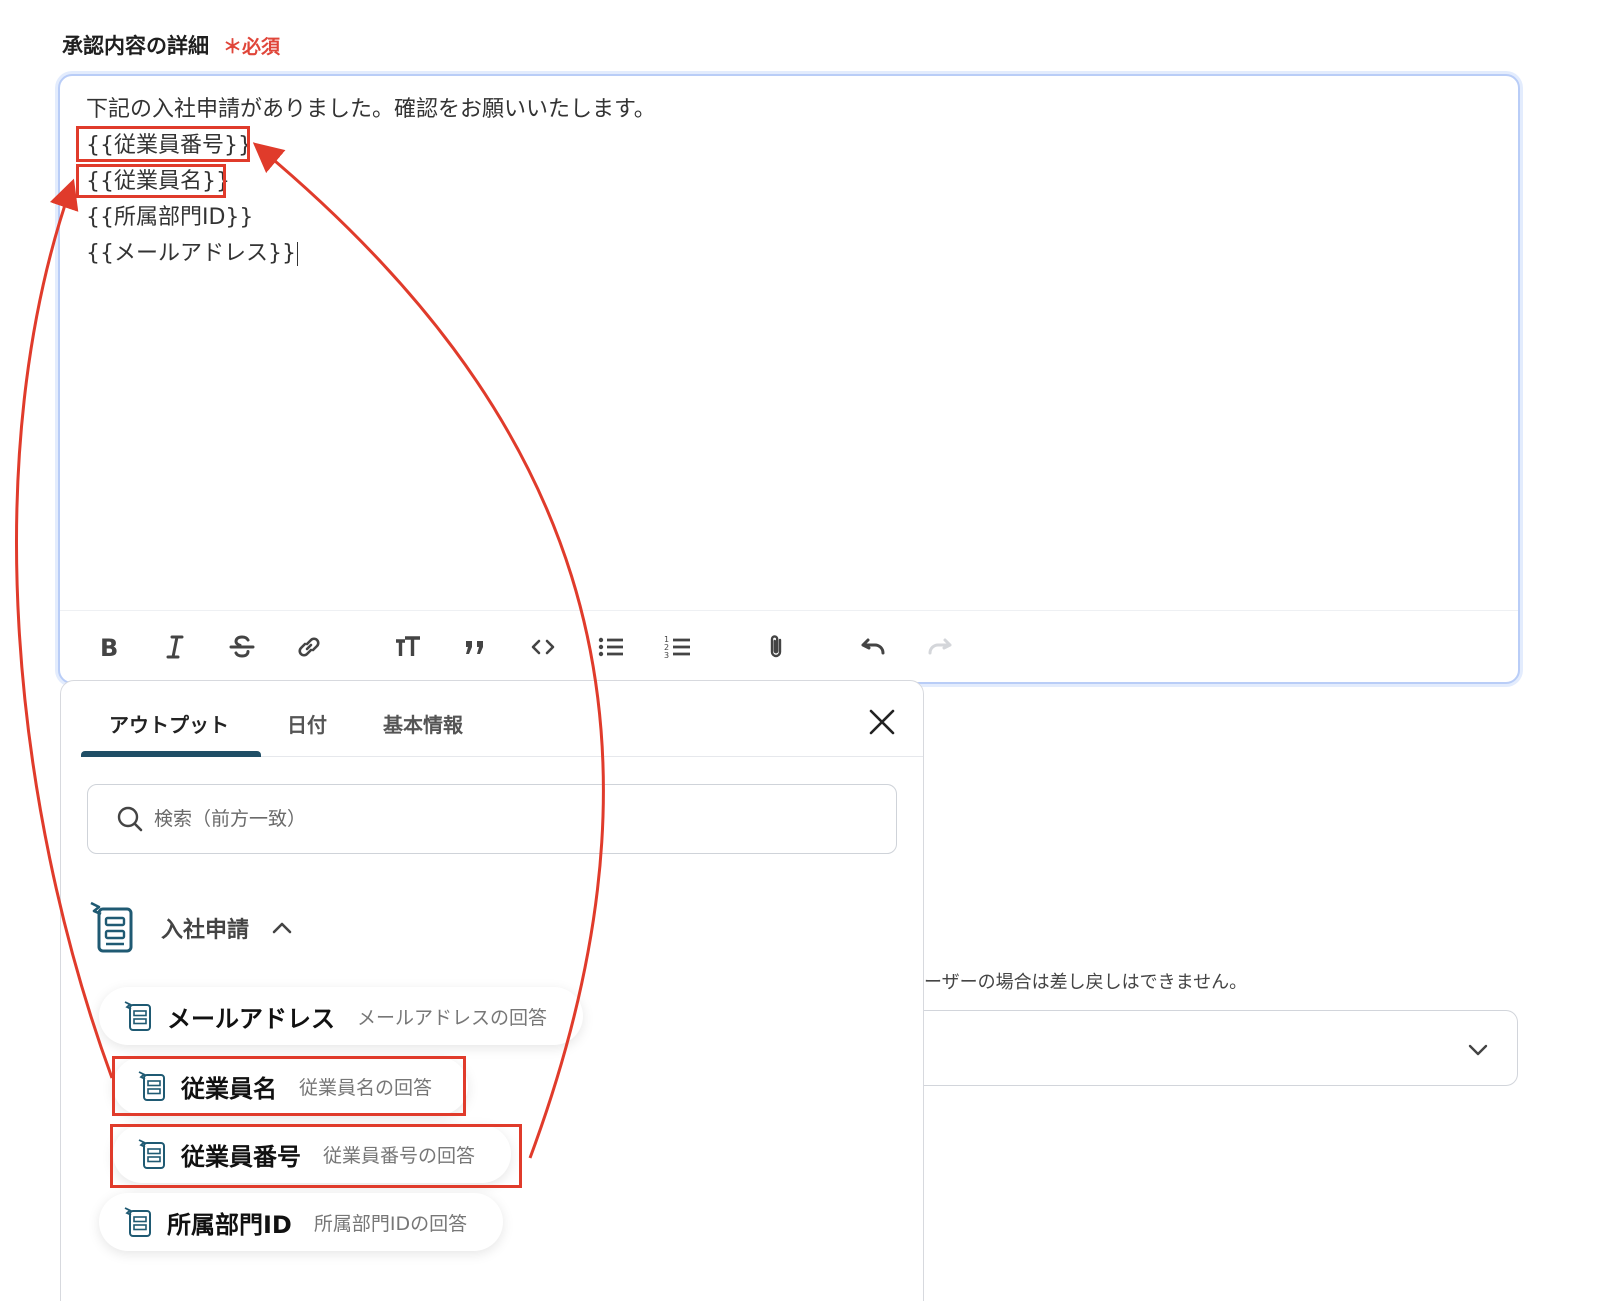  Describe the element at coordinates (111, 927) in the screenshot. I see `form-trigger-icon` at that location.